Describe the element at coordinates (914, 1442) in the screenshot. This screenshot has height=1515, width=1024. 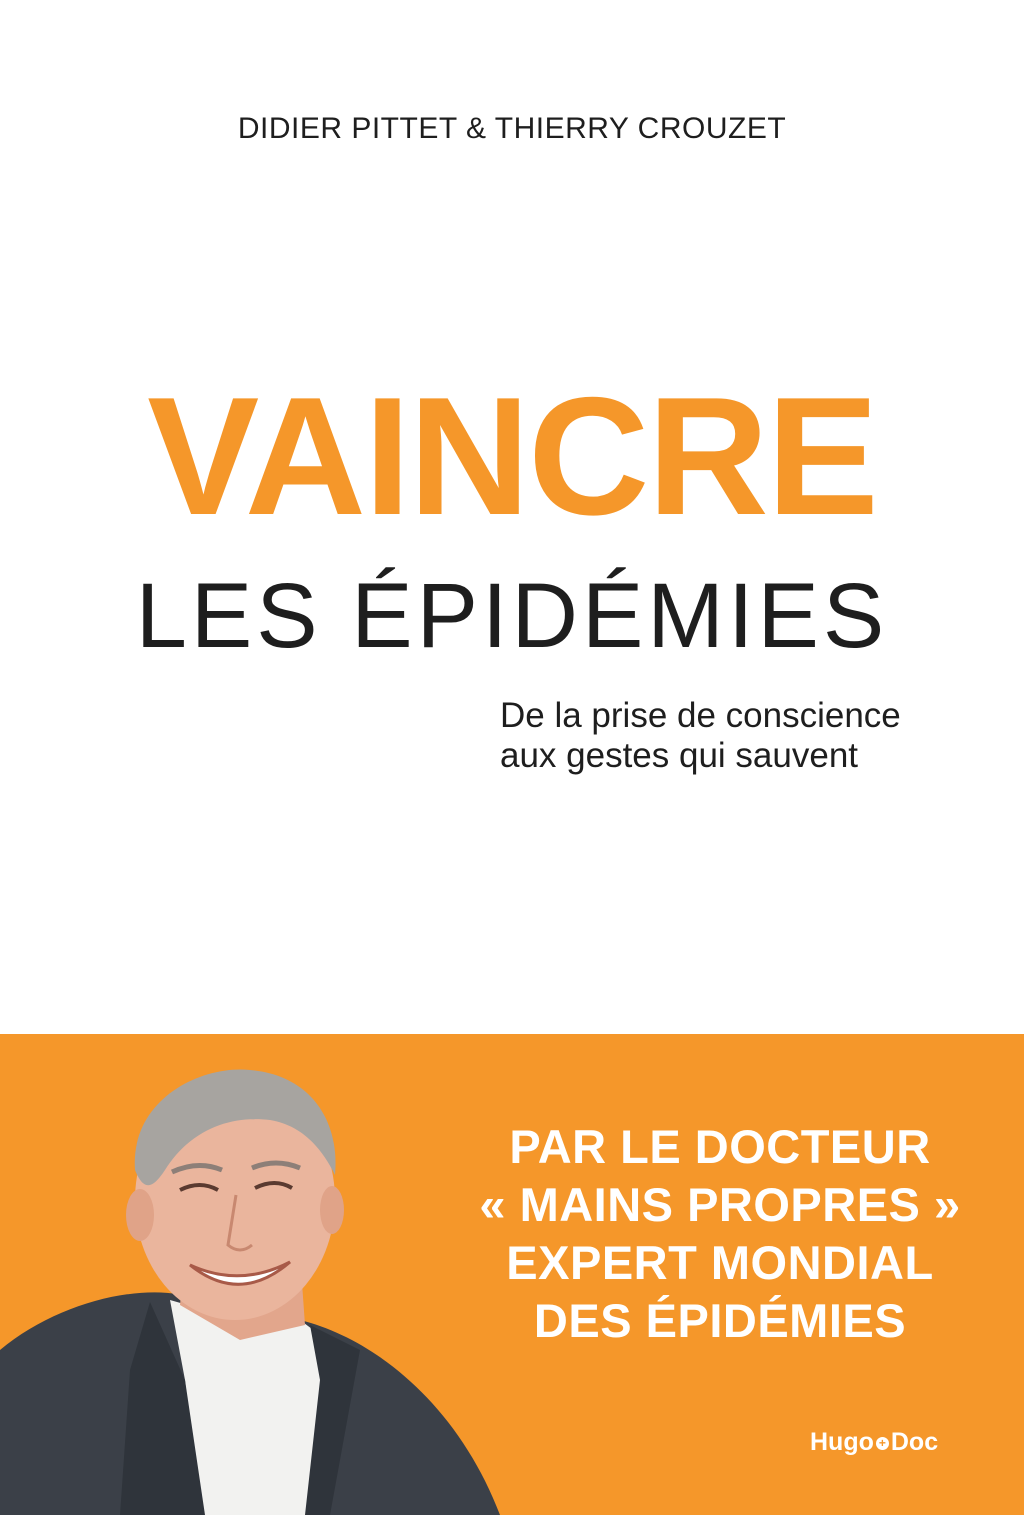
I see `publisher-right: Doc` at that location.